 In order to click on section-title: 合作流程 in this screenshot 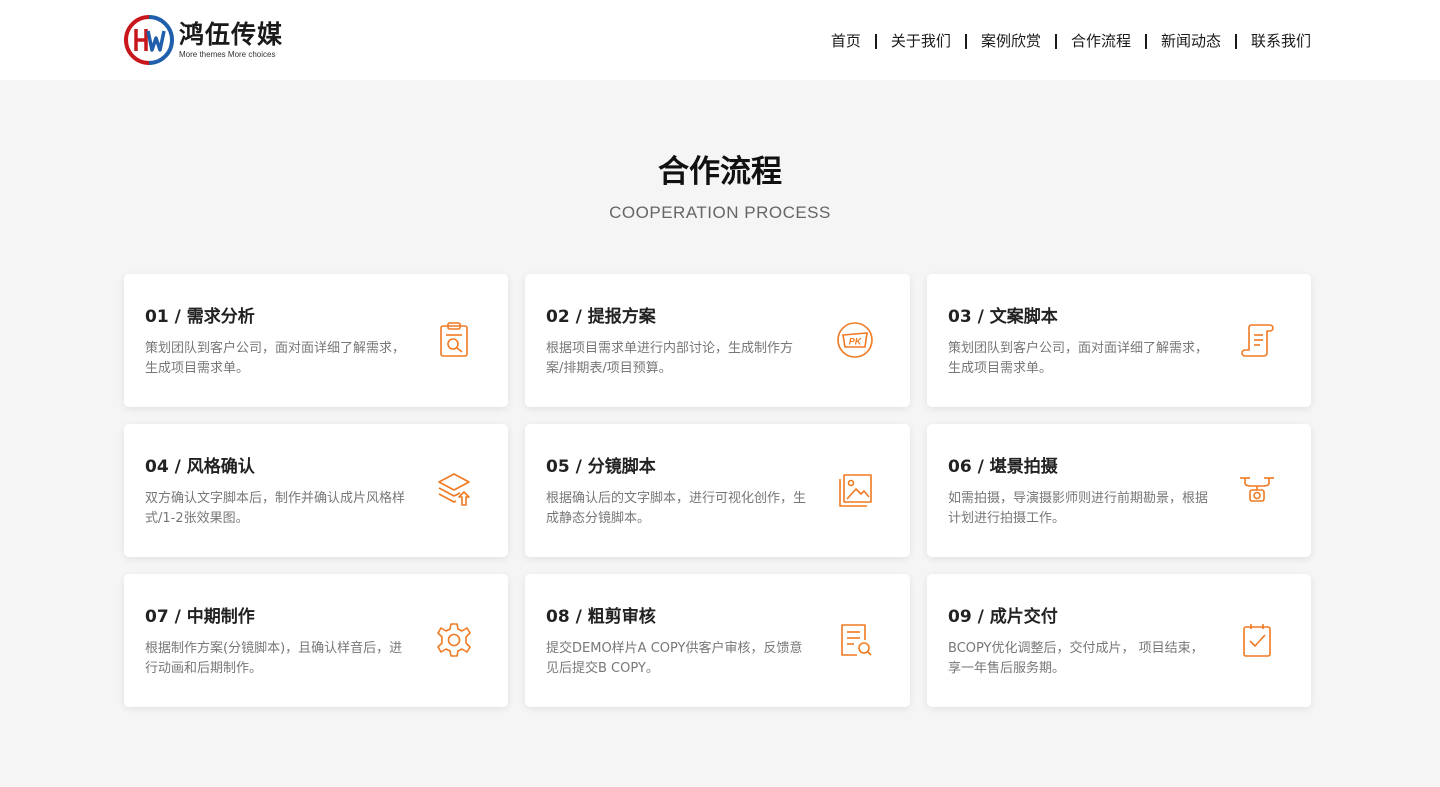, I will do `click(720, 172)`.